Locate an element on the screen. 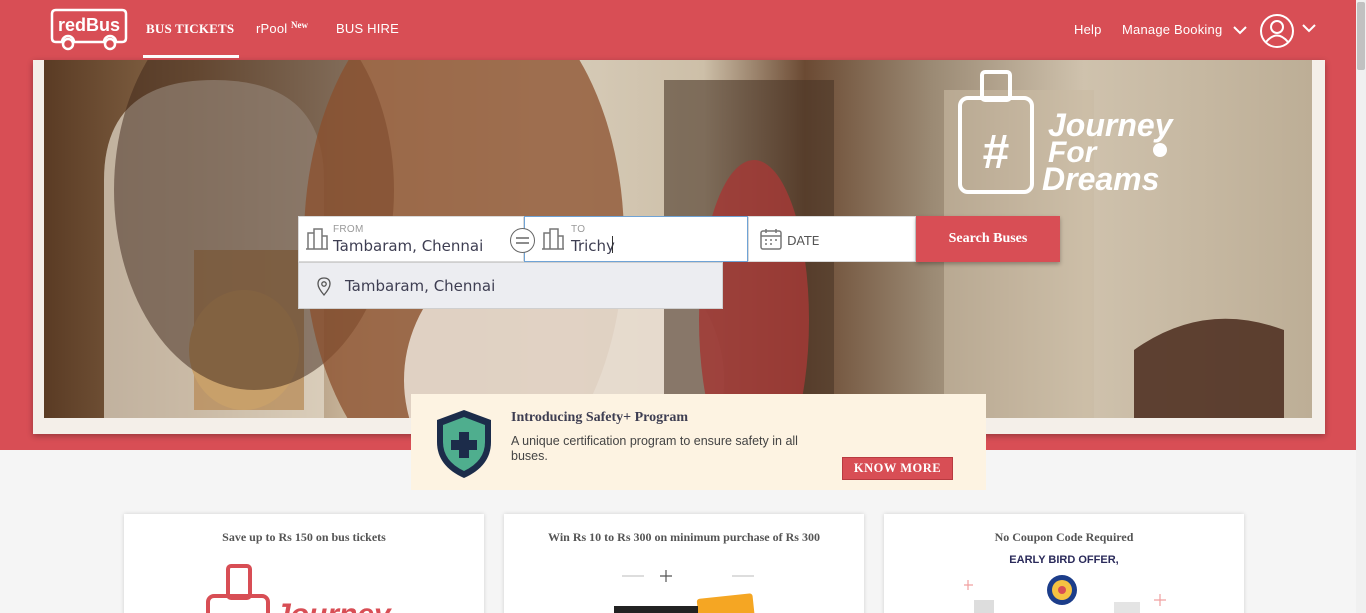 The width and height of the screenshot is (1366, 613). offer-image-text: Journey is located at coordinates (333, 605).